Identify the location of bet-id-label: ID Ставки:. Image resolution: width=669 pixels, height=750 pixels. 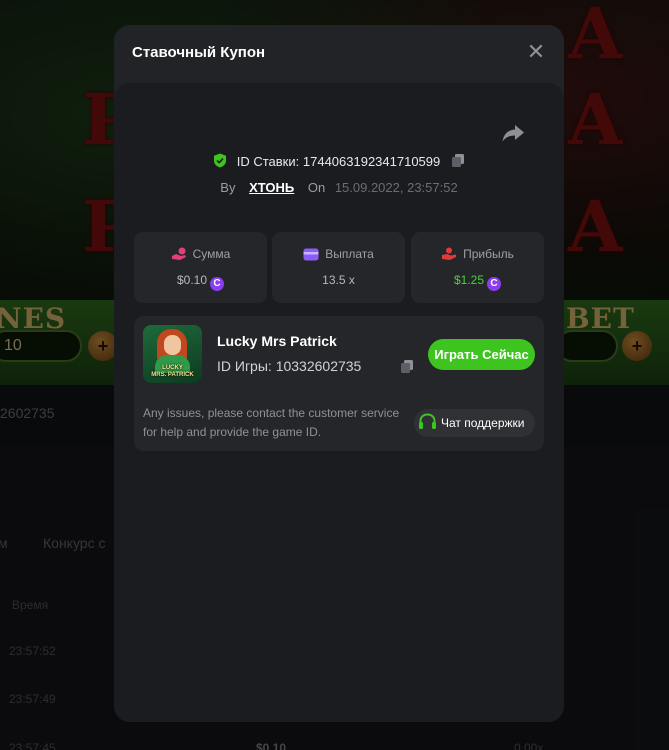
(268, 161).